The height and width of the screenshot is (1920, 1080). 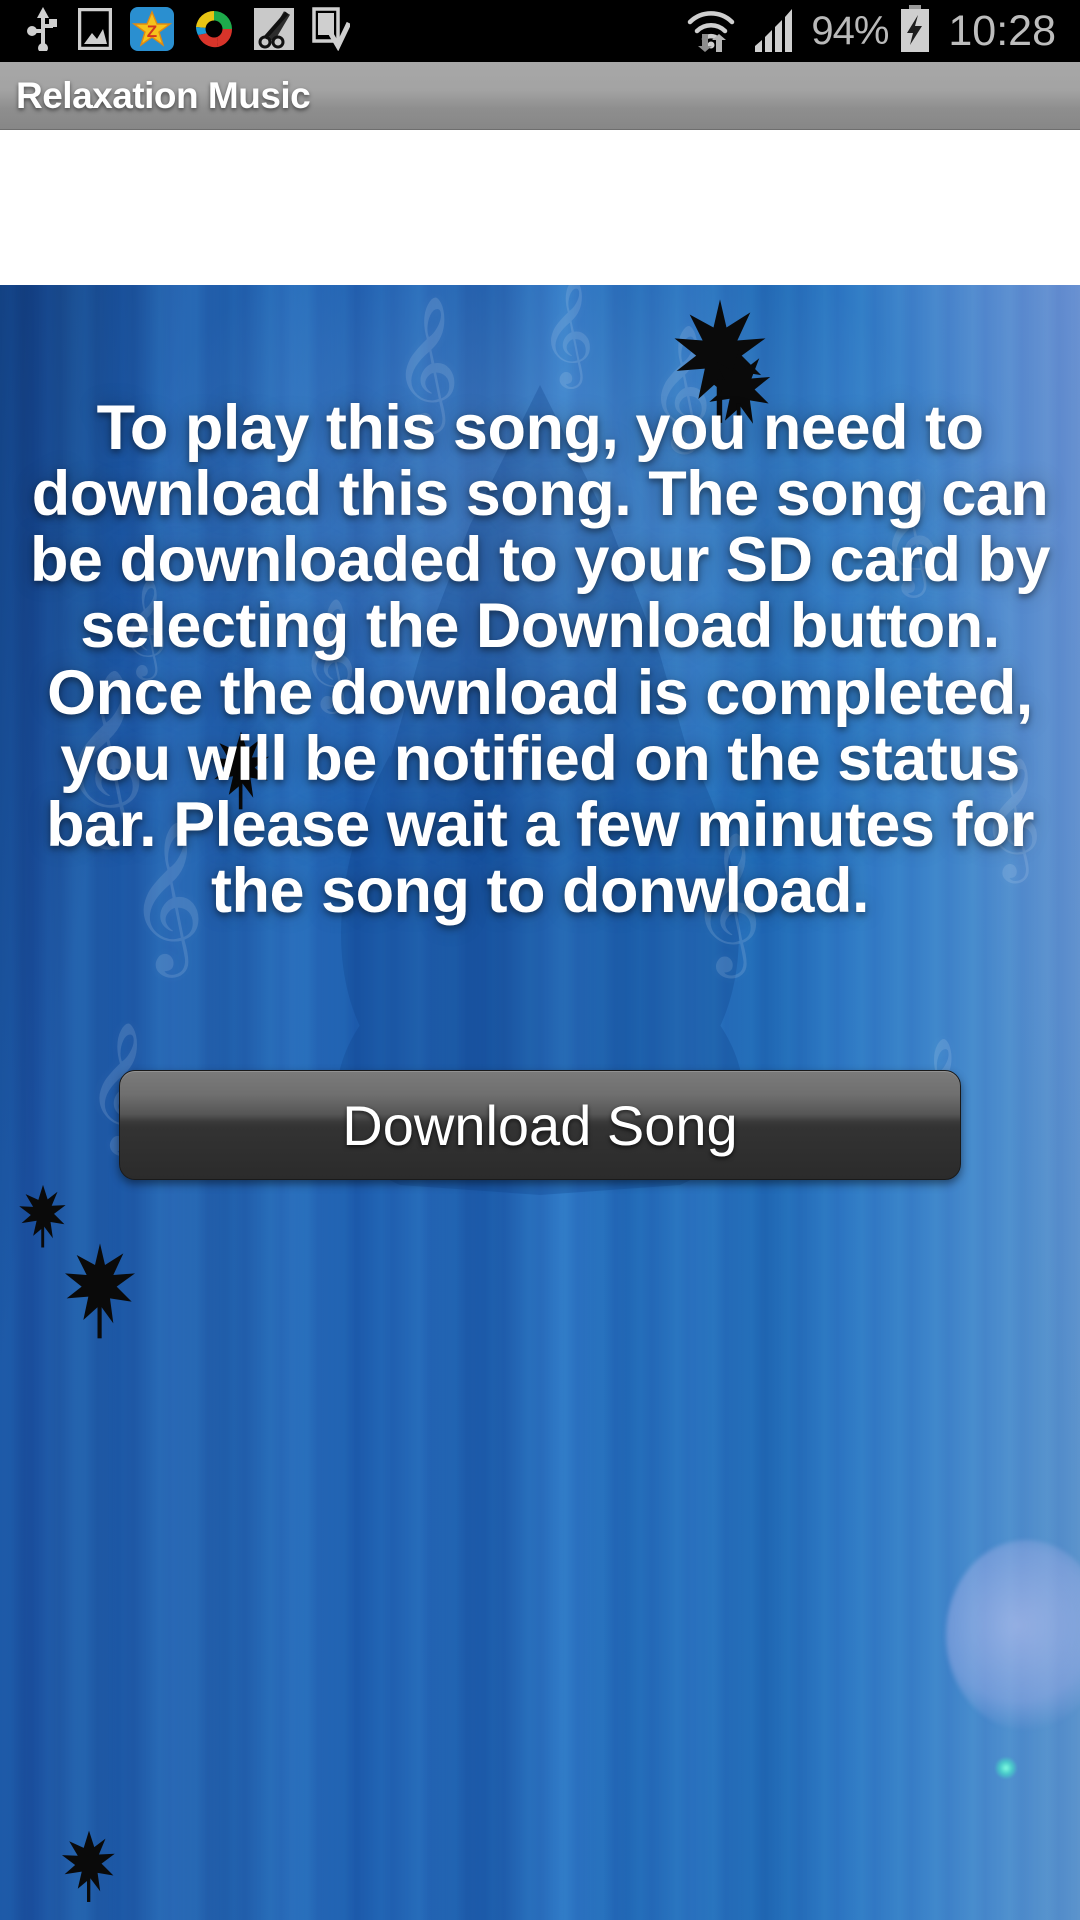 I want to click on usb-icon, so click(x=43, y=31).